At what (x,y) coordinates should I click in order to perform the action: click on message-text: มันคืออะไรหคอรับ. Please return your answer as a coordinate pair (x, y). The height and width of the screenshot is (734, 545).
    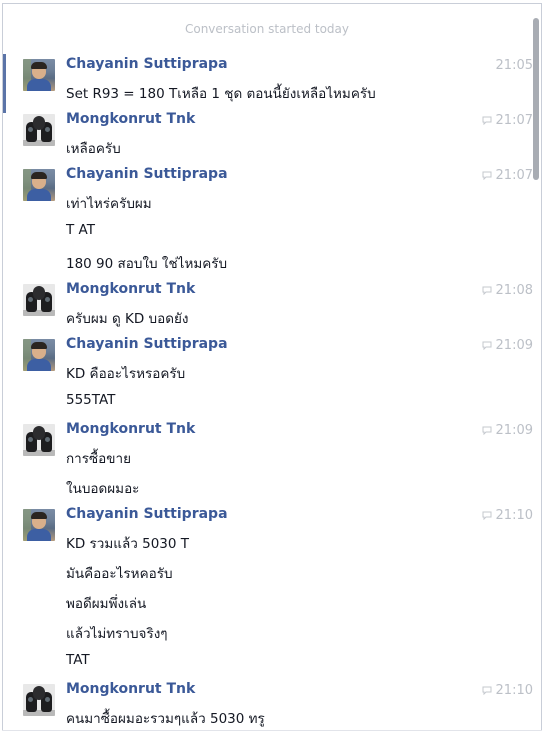
    Looking at the image, I should click on (119, 574).